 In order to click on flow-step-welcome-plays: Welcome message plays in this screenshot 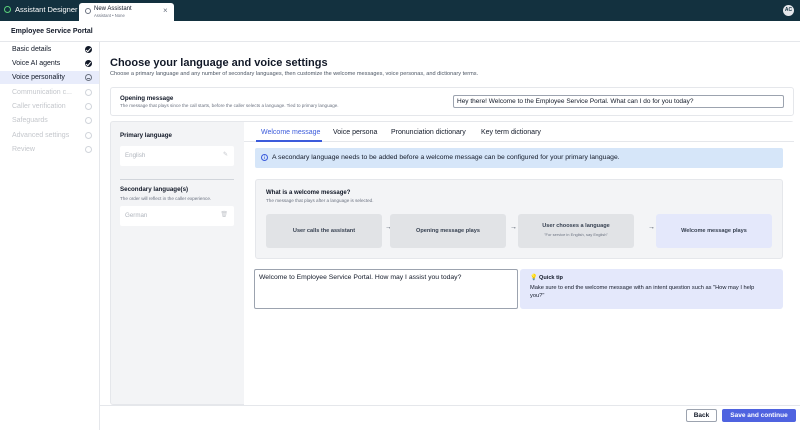, I will do `click(714, 231)`.